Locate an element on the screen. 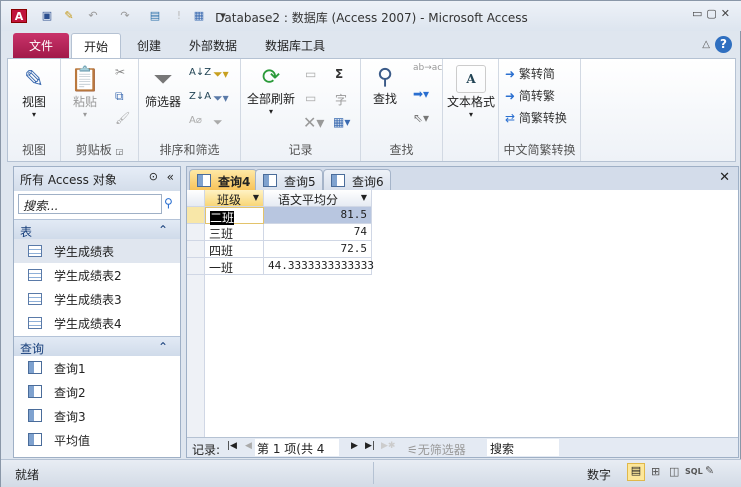 The image size is (741, 487). datasheet-view-icon: ▤ is located at coordinates (636, 472).